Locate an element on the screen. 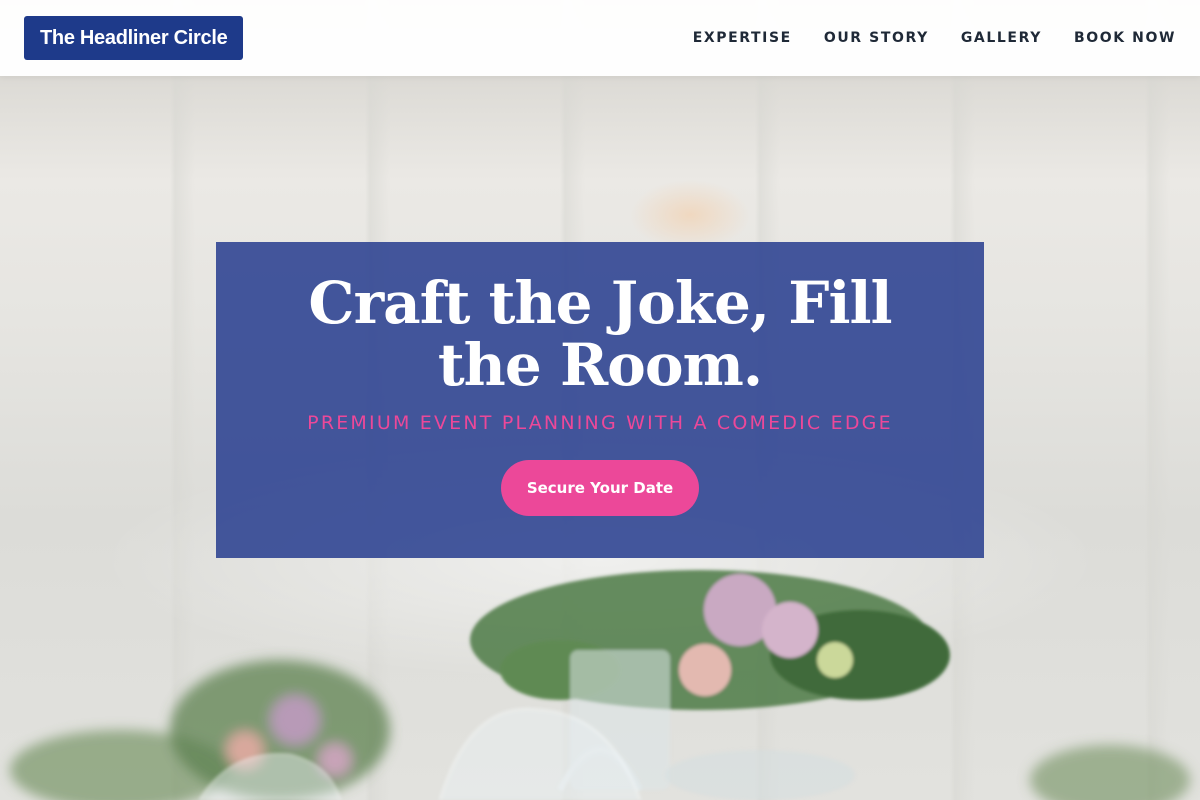 The width and height of the screenshot is (1200, 800). nav-link-book-now: BOOK NOW is located at coordinates (1125, 38).